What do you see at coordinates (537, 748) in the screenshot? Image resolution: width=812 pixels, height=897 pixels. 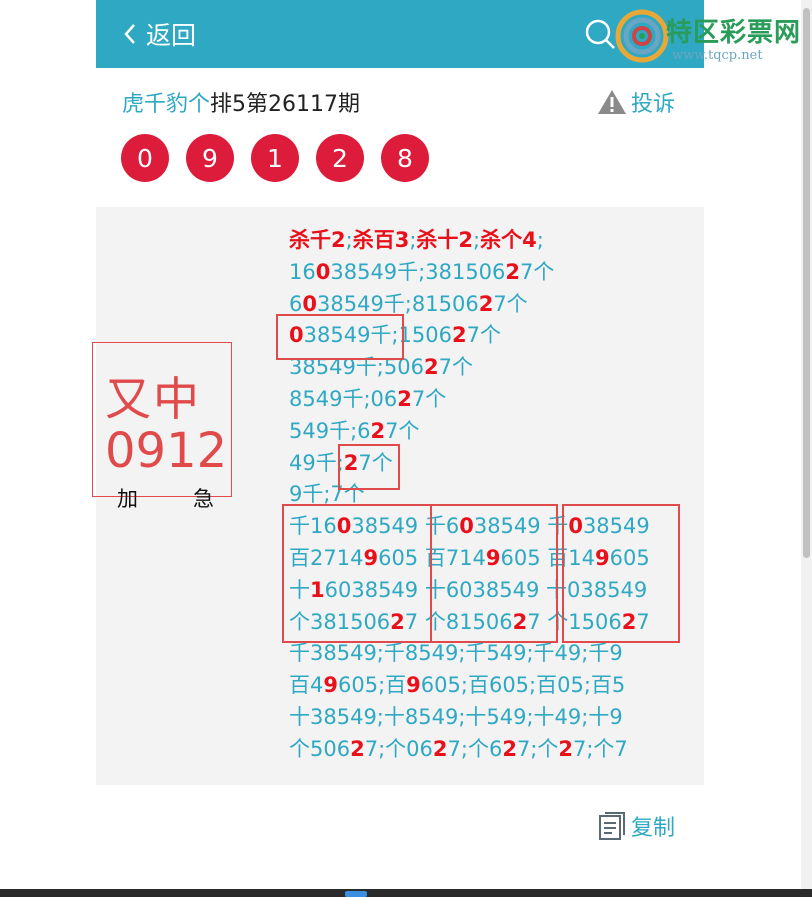 I see `line-text: 7;个` at bounding box center [537, 748].